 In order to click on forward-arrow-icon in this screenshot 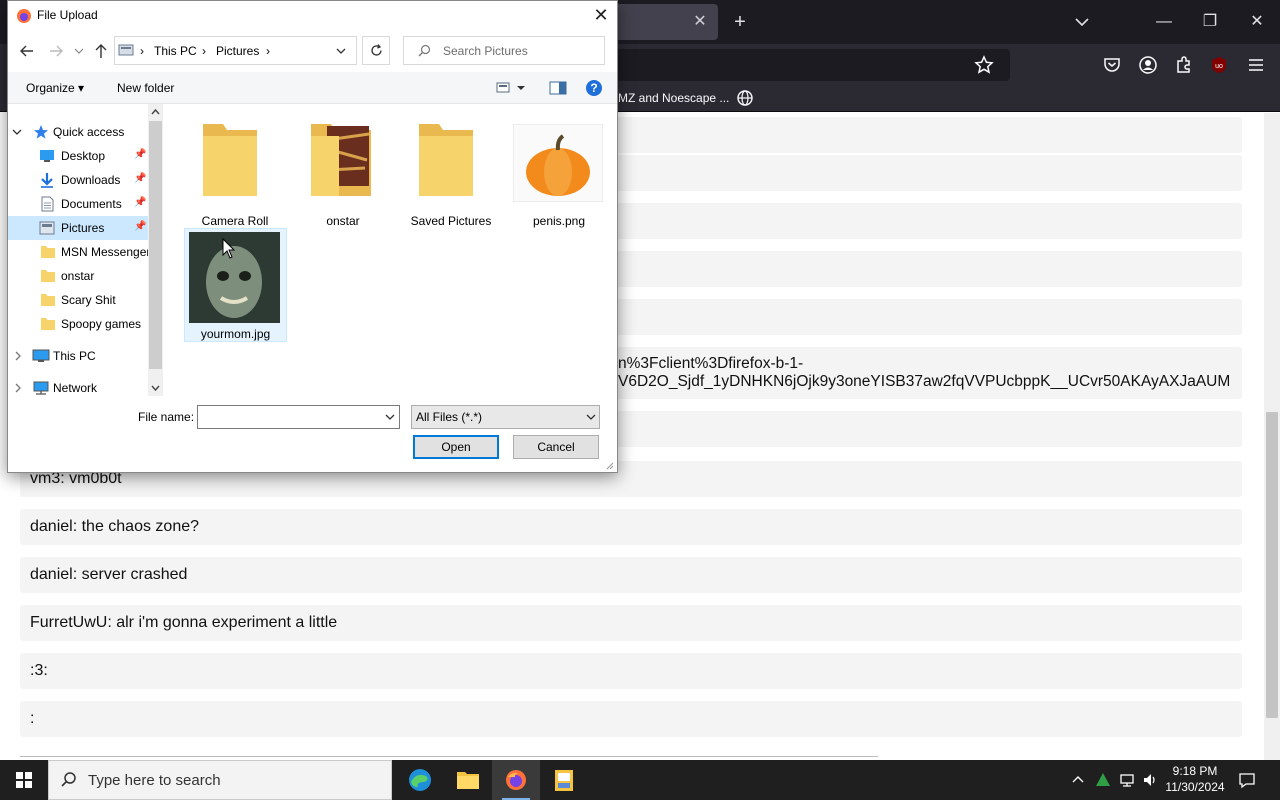, I will do `click(56, 51)`.